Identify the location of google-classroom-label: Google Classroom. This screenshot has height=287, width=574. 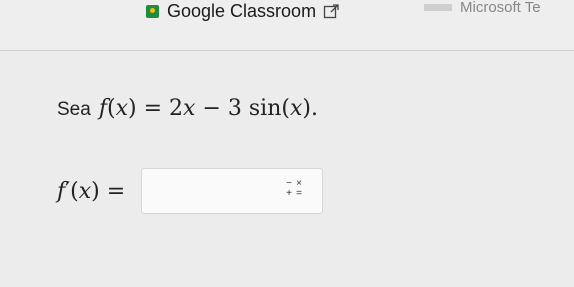
(242, 10).